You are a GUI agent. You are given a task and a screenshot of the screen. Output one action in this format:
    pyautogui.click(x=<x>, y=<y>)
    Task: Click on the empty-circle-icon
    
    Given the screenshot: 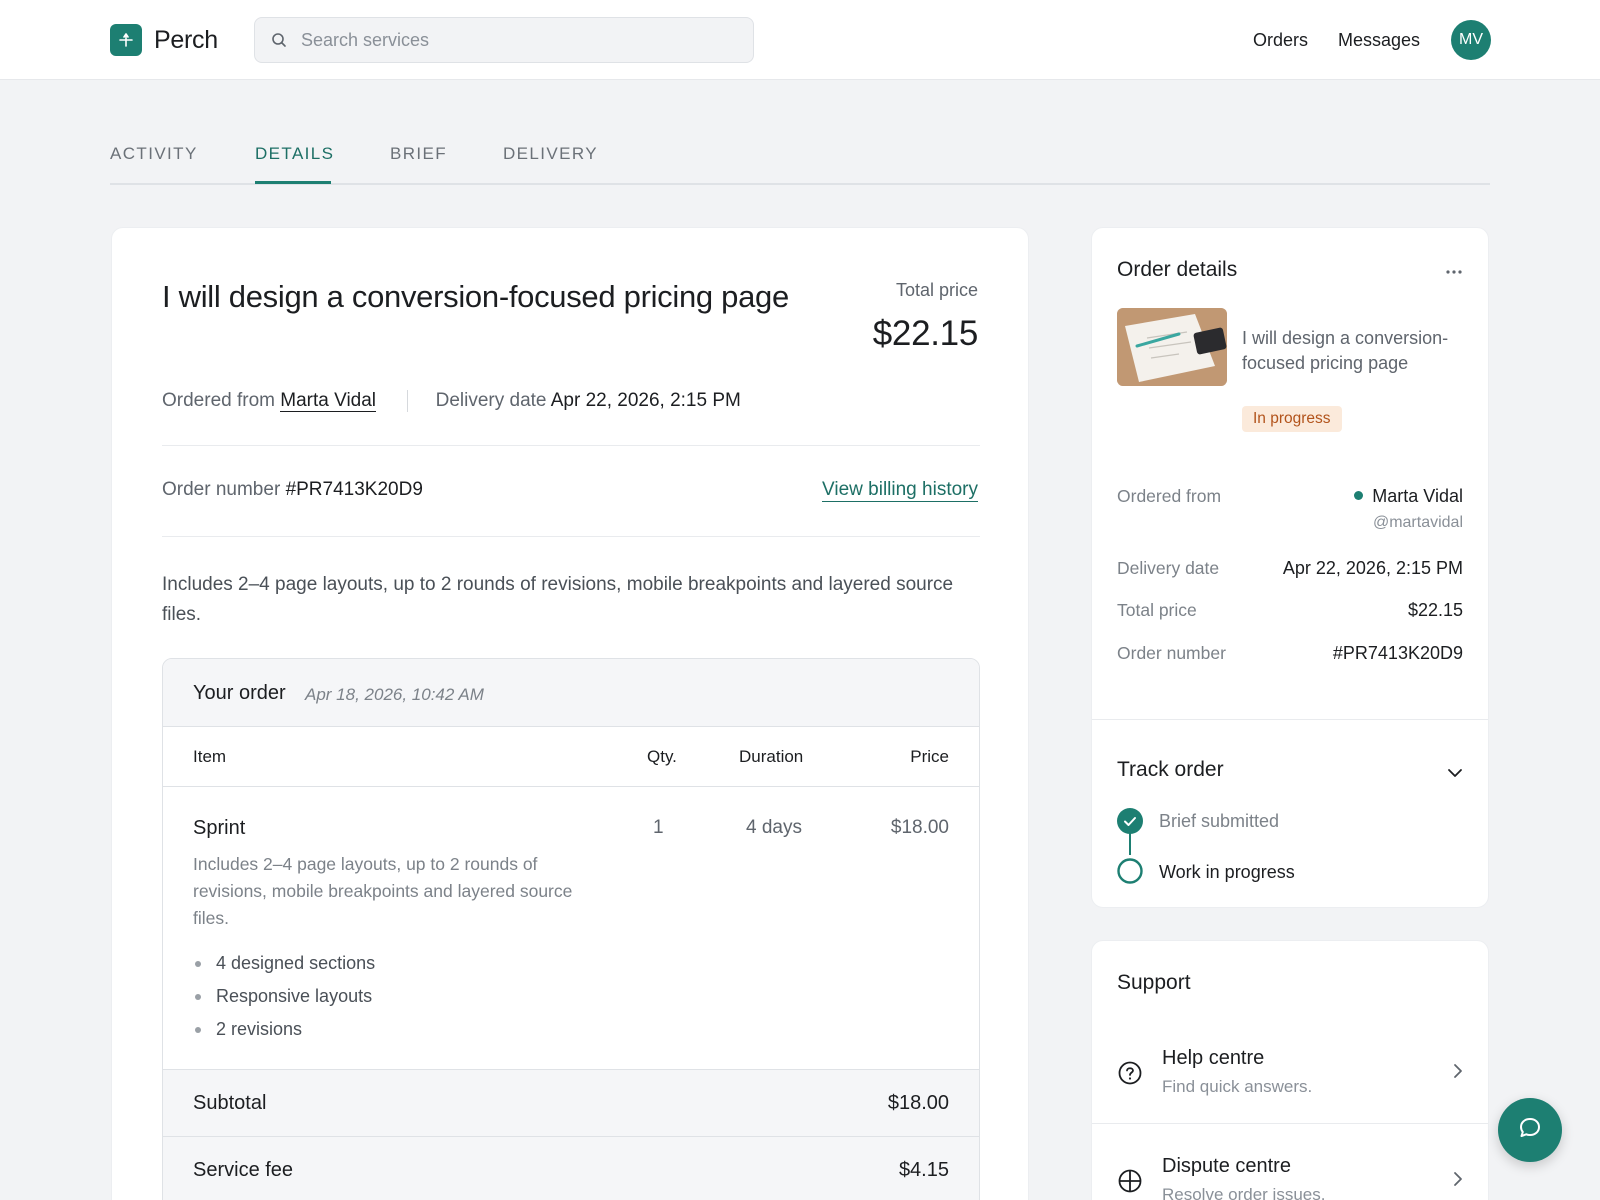 What is the action you would take?
    pyautogui.click(x=1130, y=873)
    